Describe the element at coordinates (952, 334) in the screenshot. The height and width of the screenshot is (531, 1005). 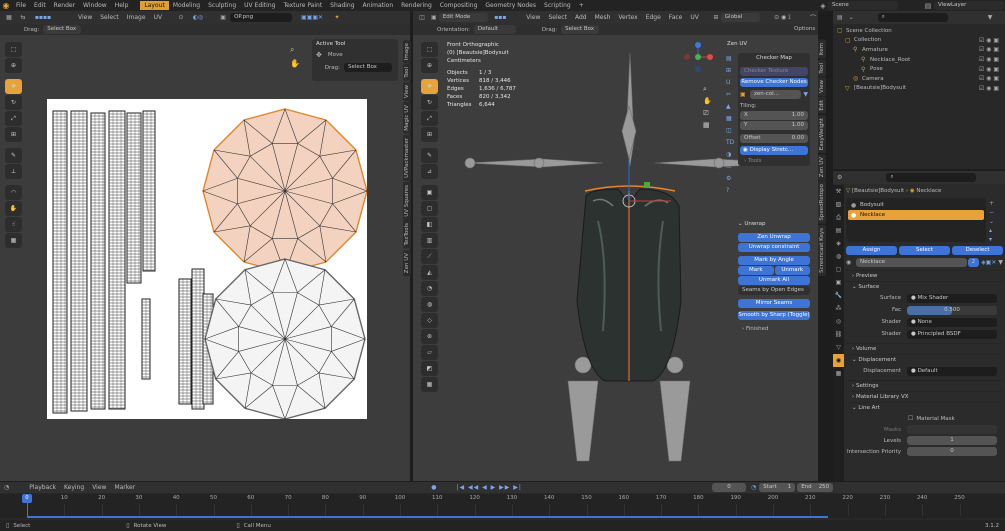
I see `shader-2-field: ● Principled BSDF` at that location.